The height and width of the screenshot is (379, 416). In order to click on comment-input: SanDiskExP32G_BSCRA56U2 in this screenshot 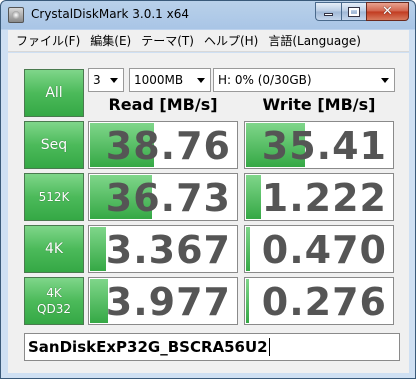, I will do `click(212, 347)`.